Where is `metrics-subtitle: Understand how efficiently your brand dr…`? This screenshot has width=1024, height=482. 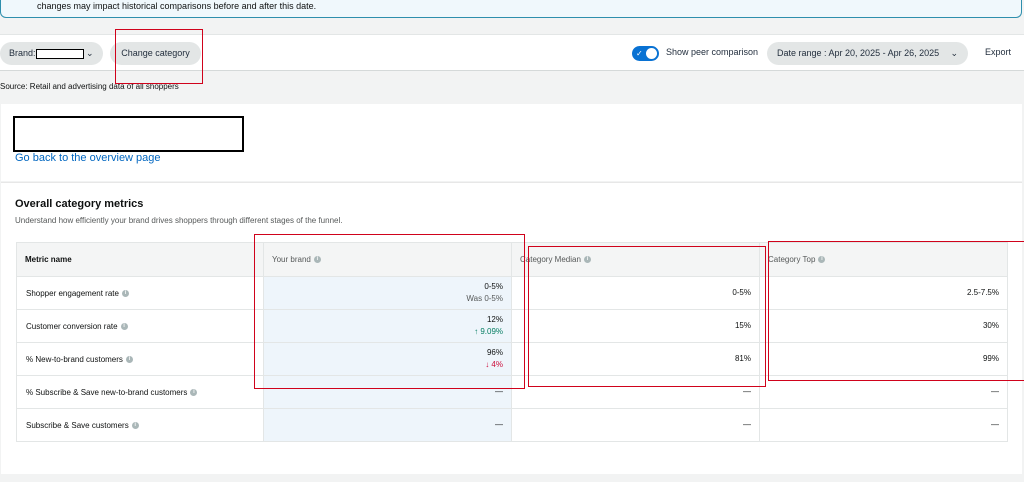 metrics-subtitle: Understand how efficiently your brand dr… is located at coordinates (179, 220).